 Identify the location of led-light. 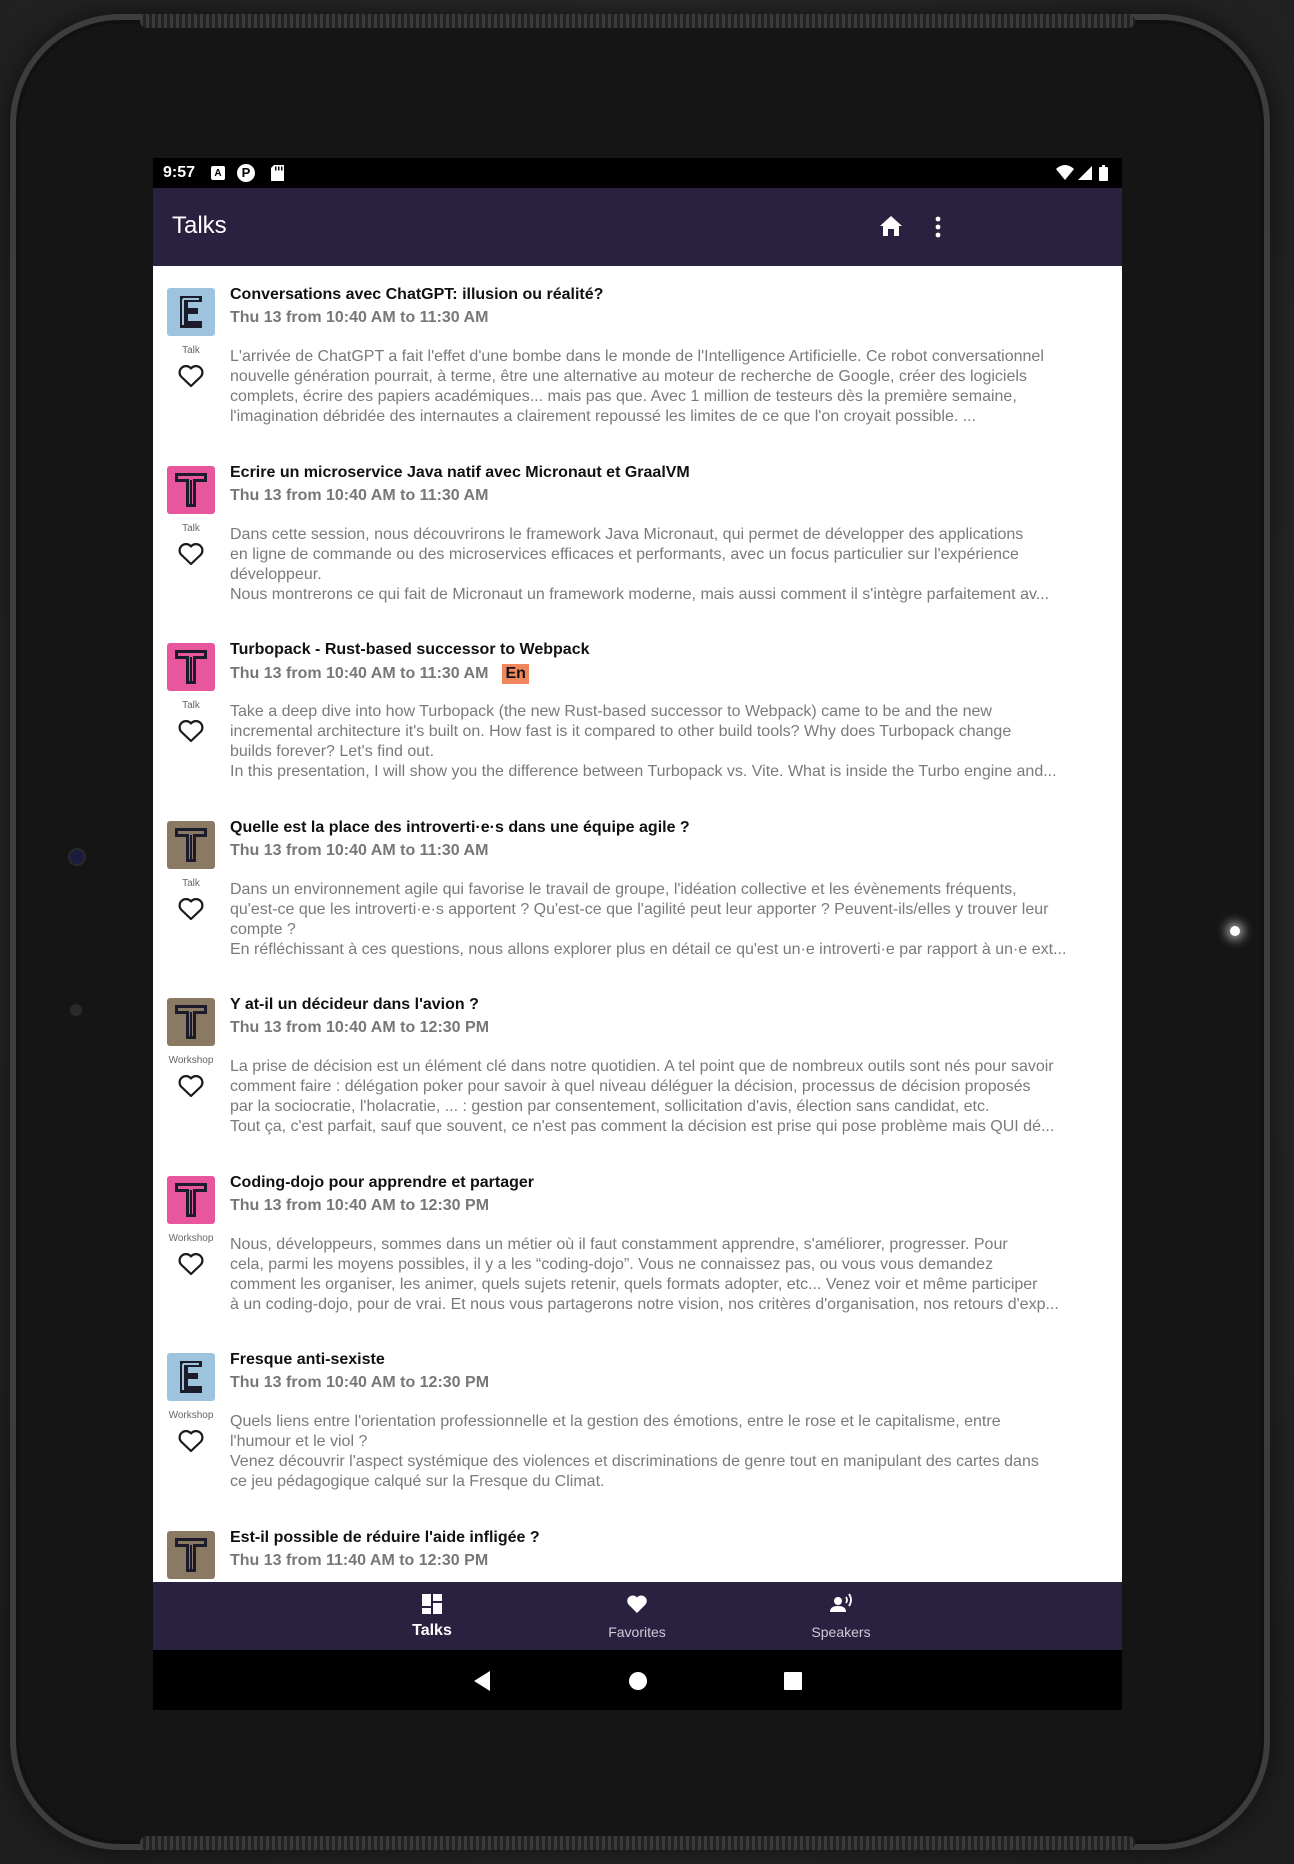
(1235, 931).